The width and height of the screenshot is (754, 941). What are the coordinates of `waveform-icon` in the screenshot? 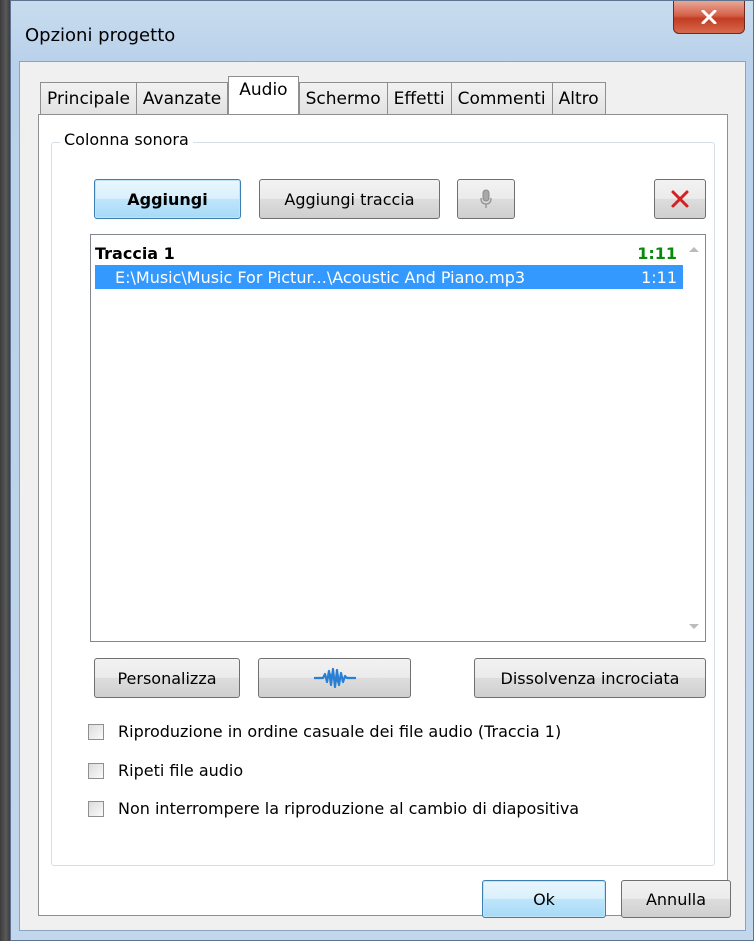 It's located at (334, 678).